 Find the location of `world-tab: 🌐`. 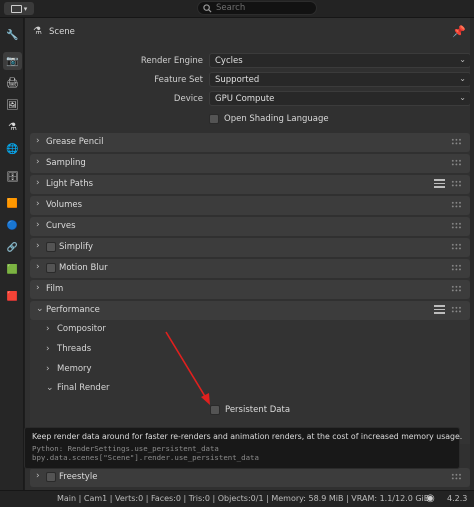

world-tab: 🌐 is located at coordinates (12, 149).